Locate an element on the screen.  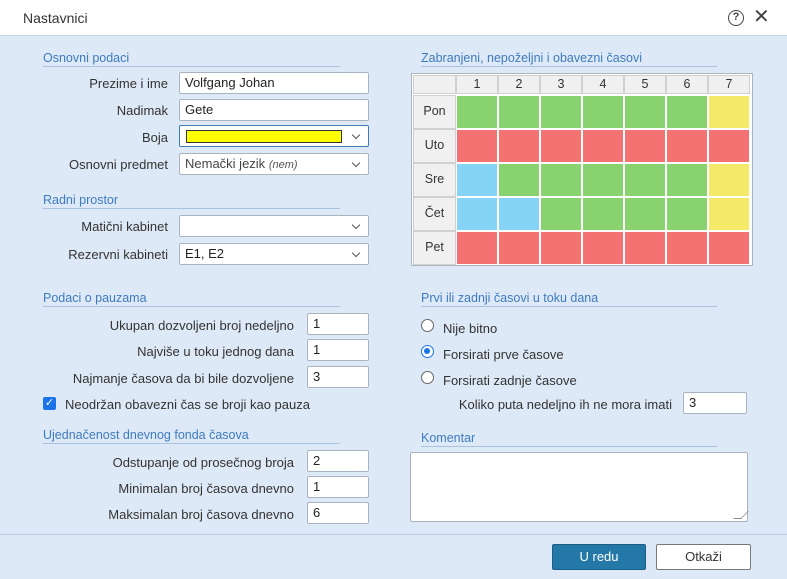
subject-abbr: (nem) is located at coordinates (283, 165).